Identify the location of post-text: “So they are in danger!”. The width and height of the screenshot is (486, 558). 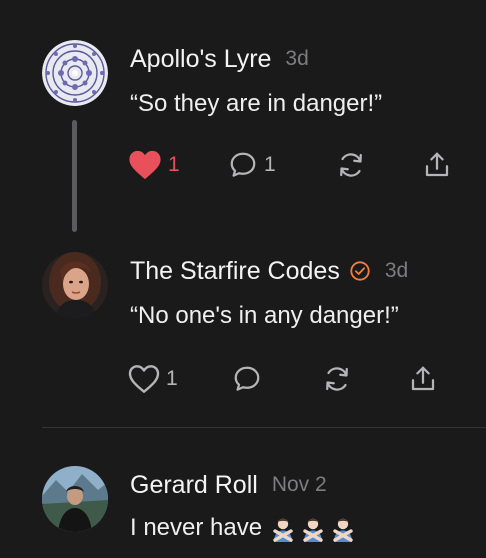
(256, 103).